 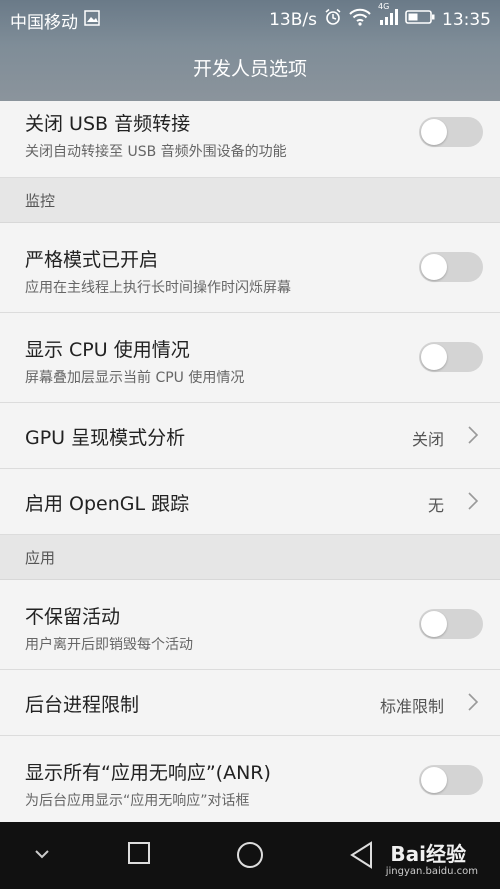 I want to click on setting-show-all-anr: 显示所有“应用无响应”(ANR) 为后台应用显示“应用无响应”对话框, so click(x=250, y=780).